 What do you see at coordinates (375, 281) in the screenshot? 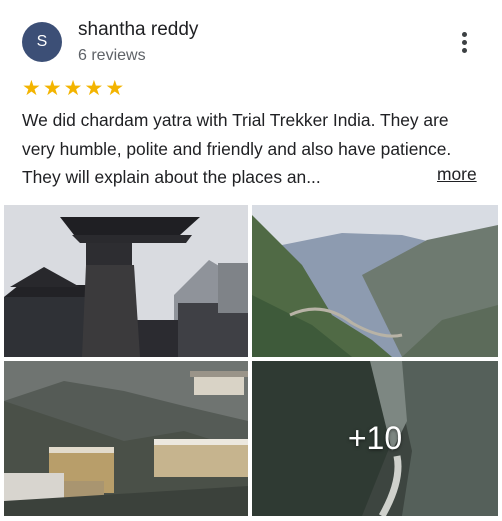
I see `valley-photo` at bounding box center [375, 281].